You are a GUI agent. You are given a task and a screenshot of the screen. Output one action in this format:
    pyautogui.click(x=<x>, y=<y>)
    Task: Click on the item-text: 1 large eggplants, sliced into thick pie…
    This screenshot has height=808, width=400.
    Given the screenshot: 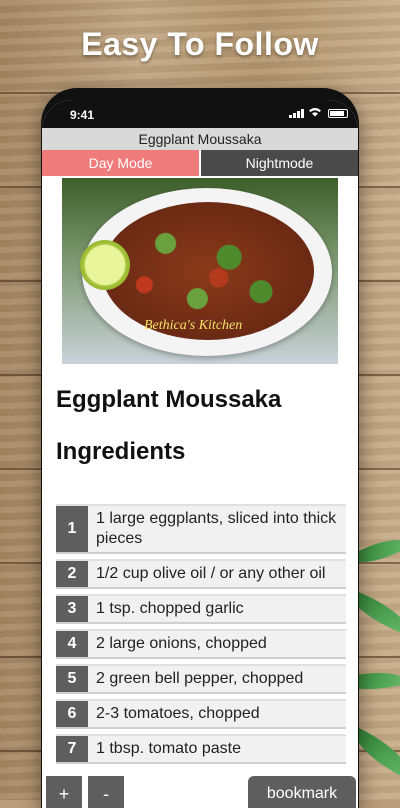 What is the action you would take?
    pyautogui.click(x=216, y=528)
    